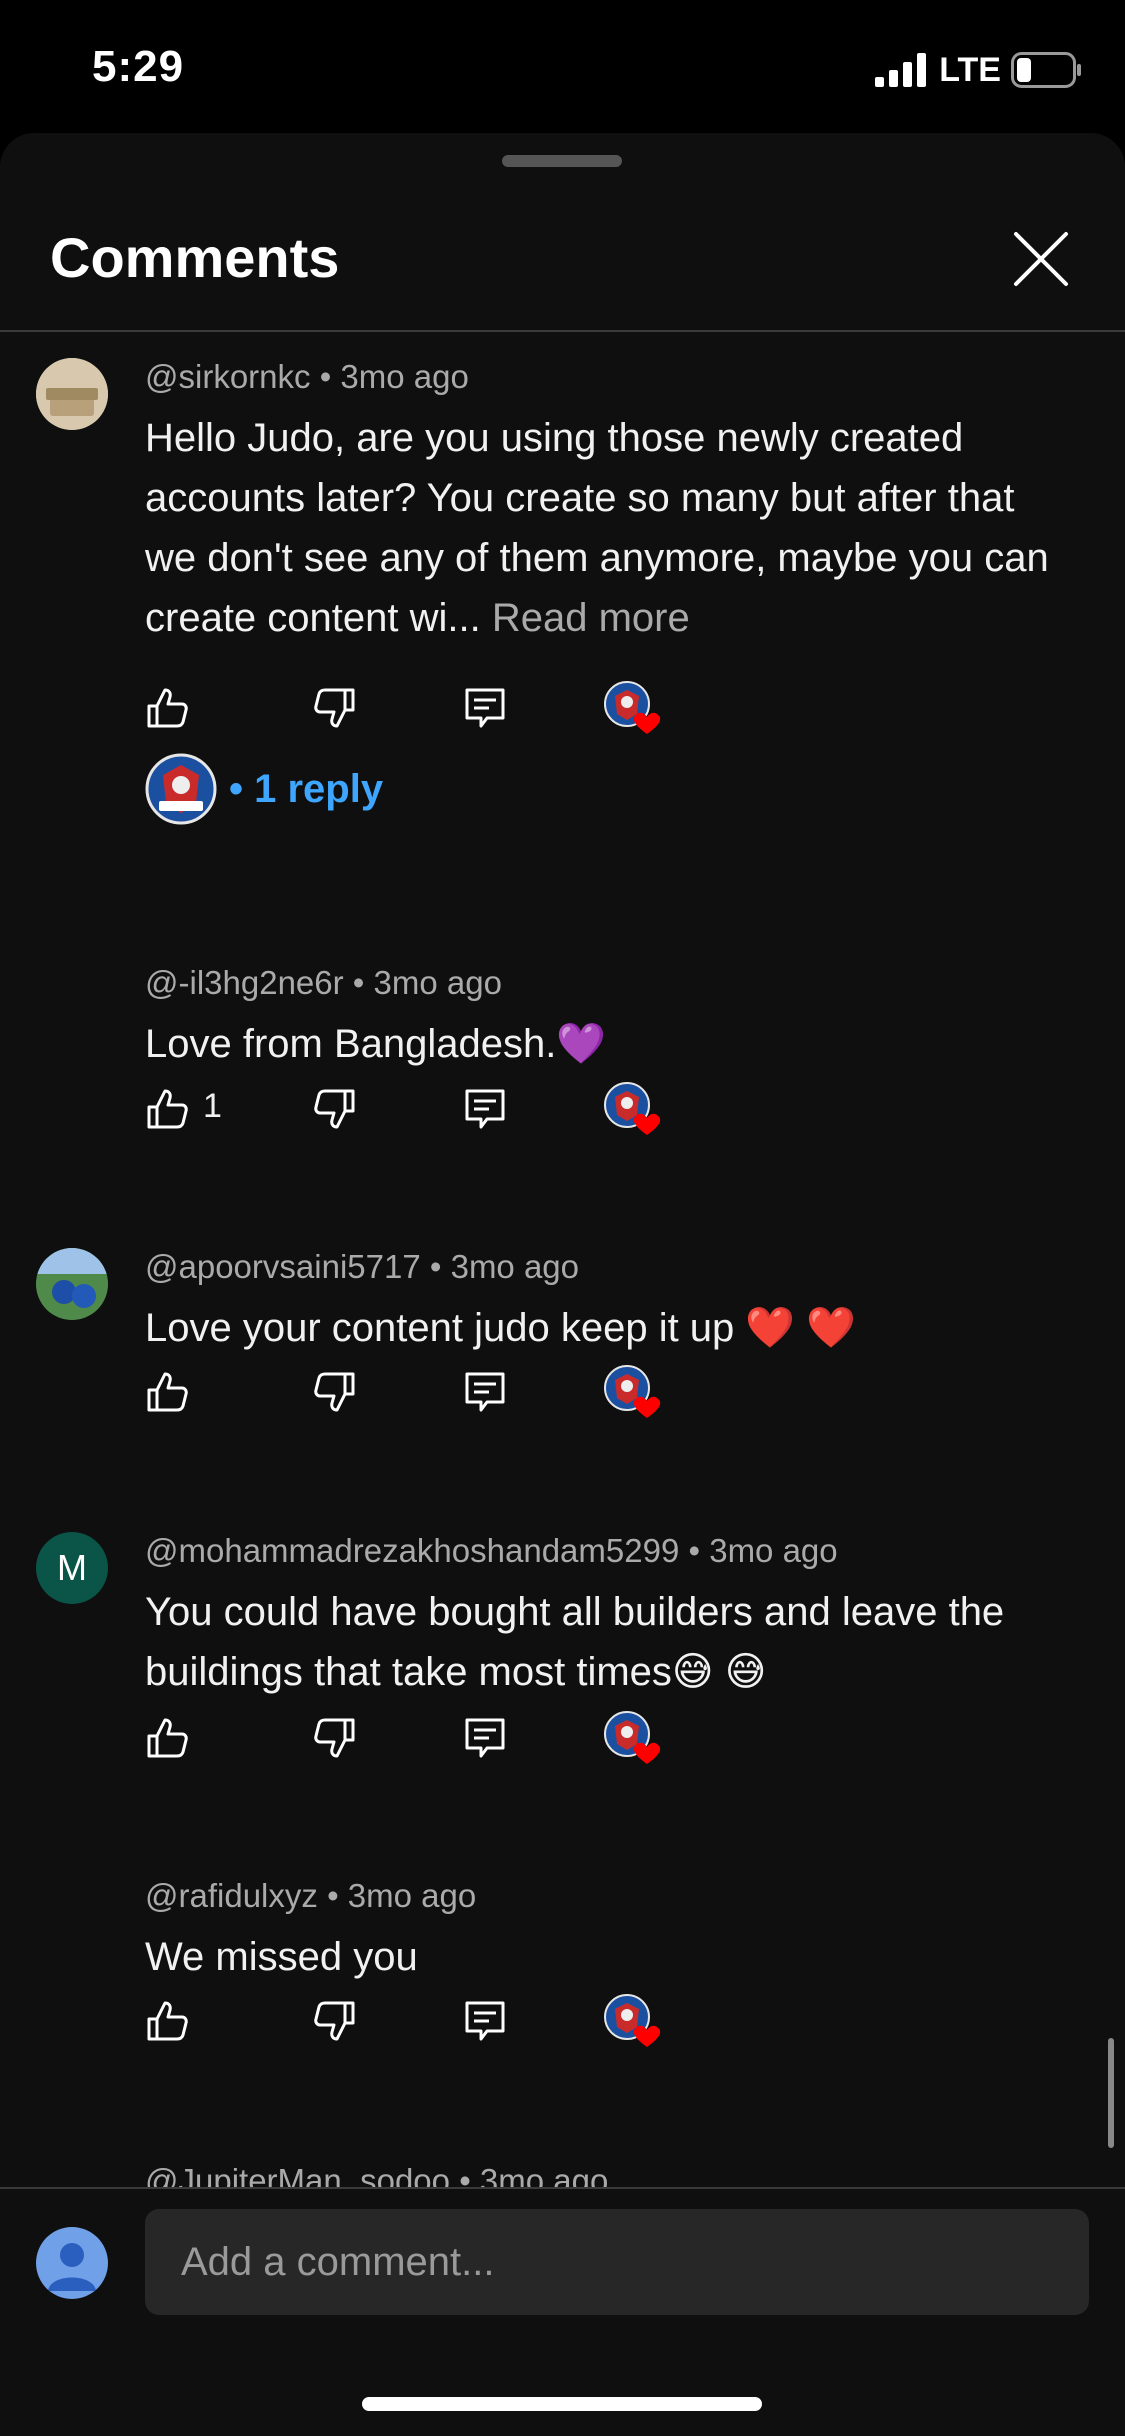 This screenshot has height=2436, width=1125. What do you see at coordinates (501, 1328) in the screenshot?
I see `comment-text: Love your content judo keep it up ❤️ ❤️` at bounding box center [501, 1328].